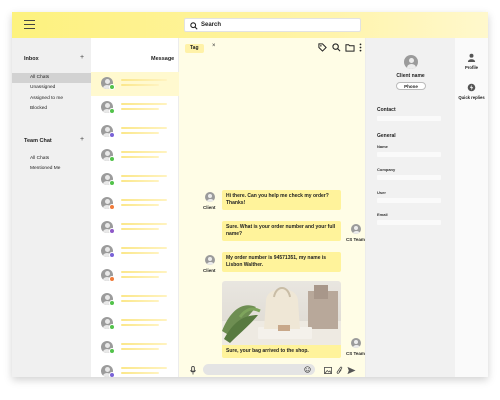 Image resolution: width=500 pixels, height=400 pixels. I want to click on tag-icon, so click(322, 47).